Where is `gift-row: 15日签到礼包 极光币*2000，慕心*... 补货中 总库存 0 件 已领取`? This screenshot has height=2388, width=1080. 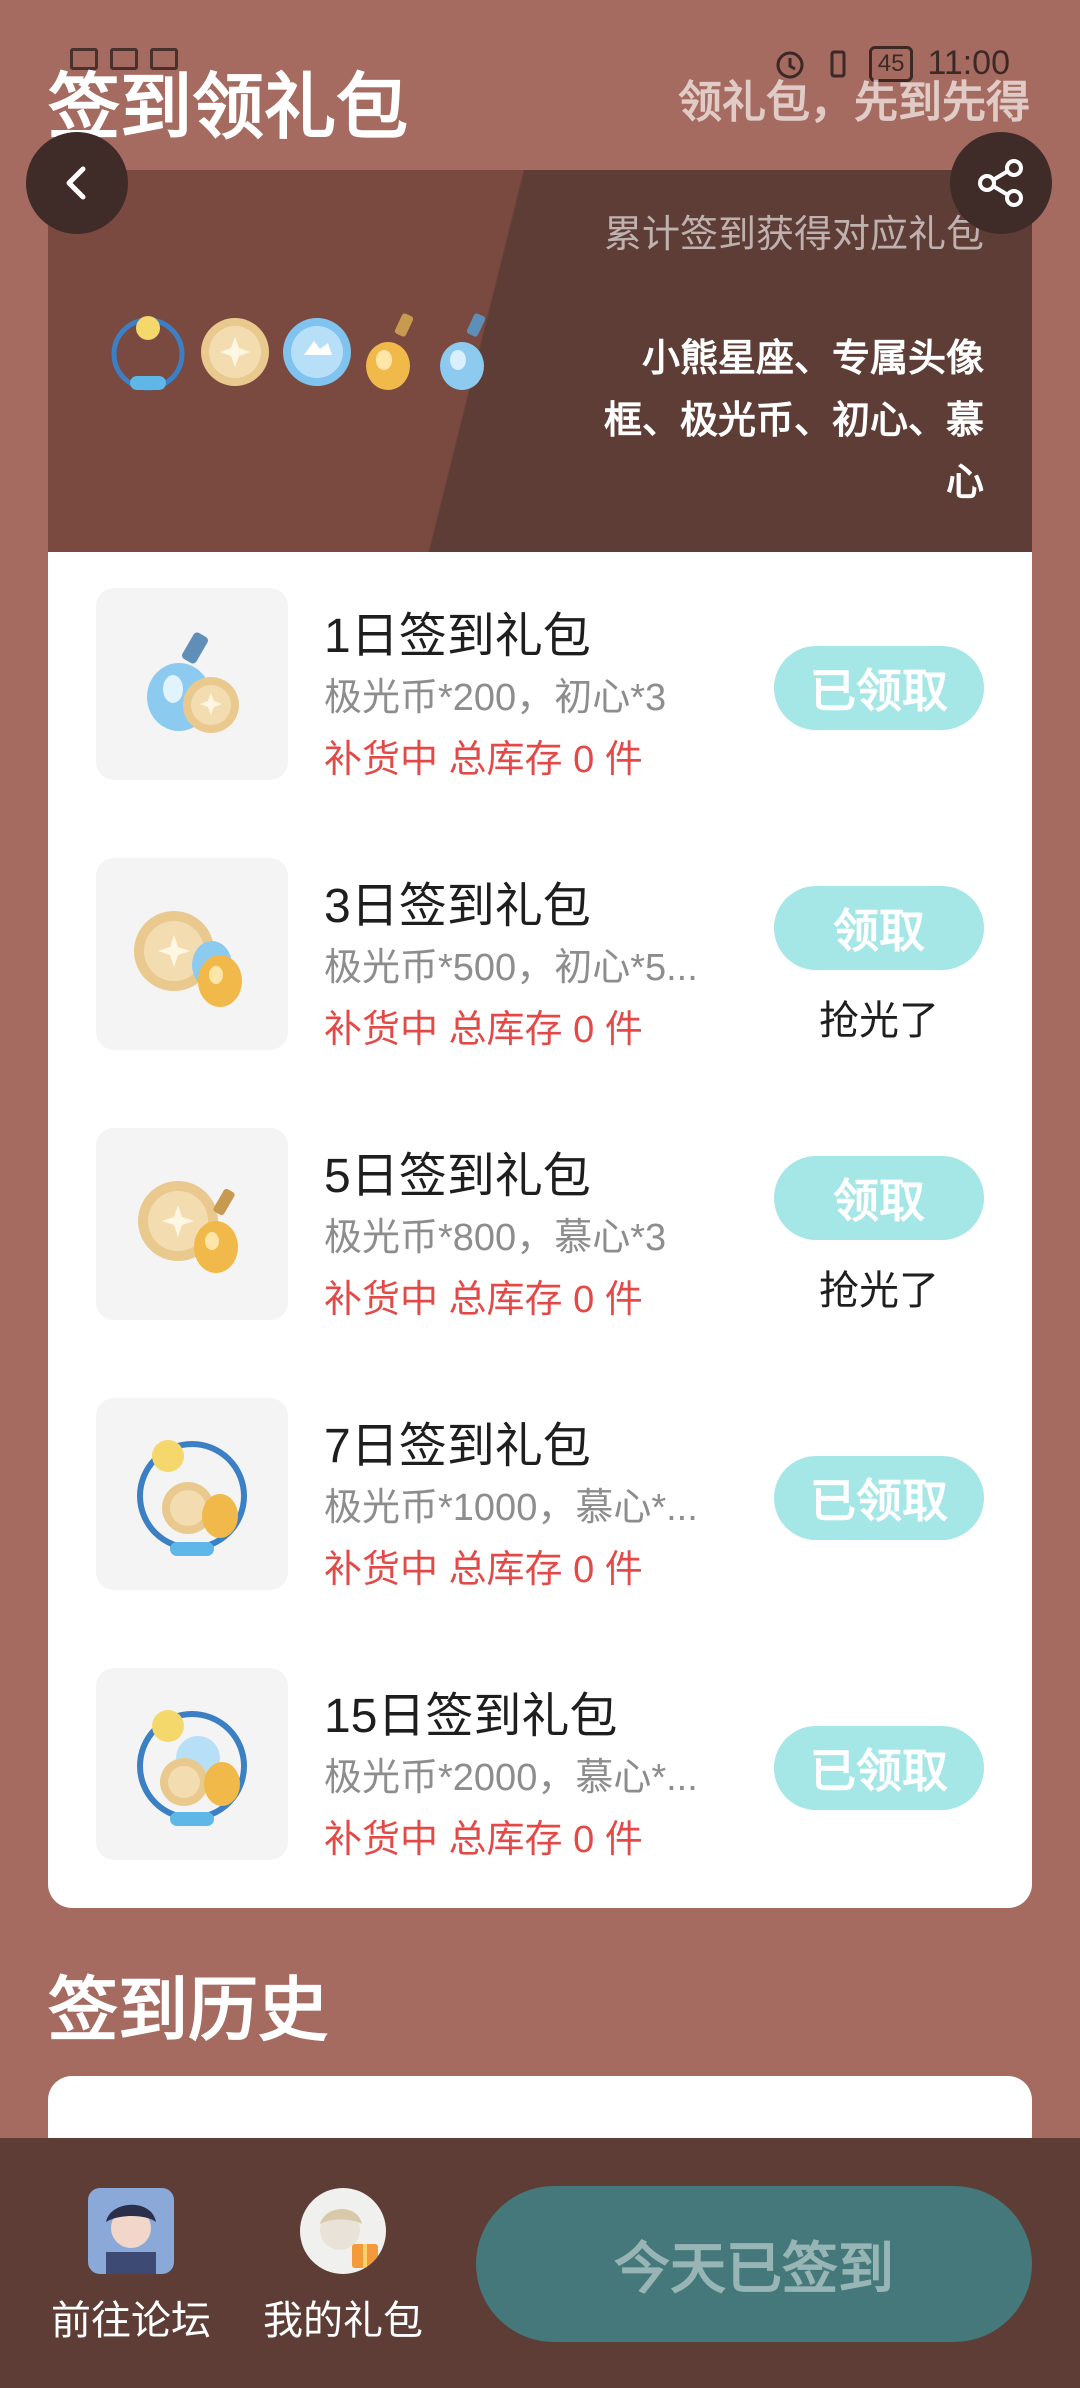
gift-row: 15日签到礼包 极光币*2000，慕心*... 补货中 总库存 0 件 已领取 is located at coordinates (540, 1746).